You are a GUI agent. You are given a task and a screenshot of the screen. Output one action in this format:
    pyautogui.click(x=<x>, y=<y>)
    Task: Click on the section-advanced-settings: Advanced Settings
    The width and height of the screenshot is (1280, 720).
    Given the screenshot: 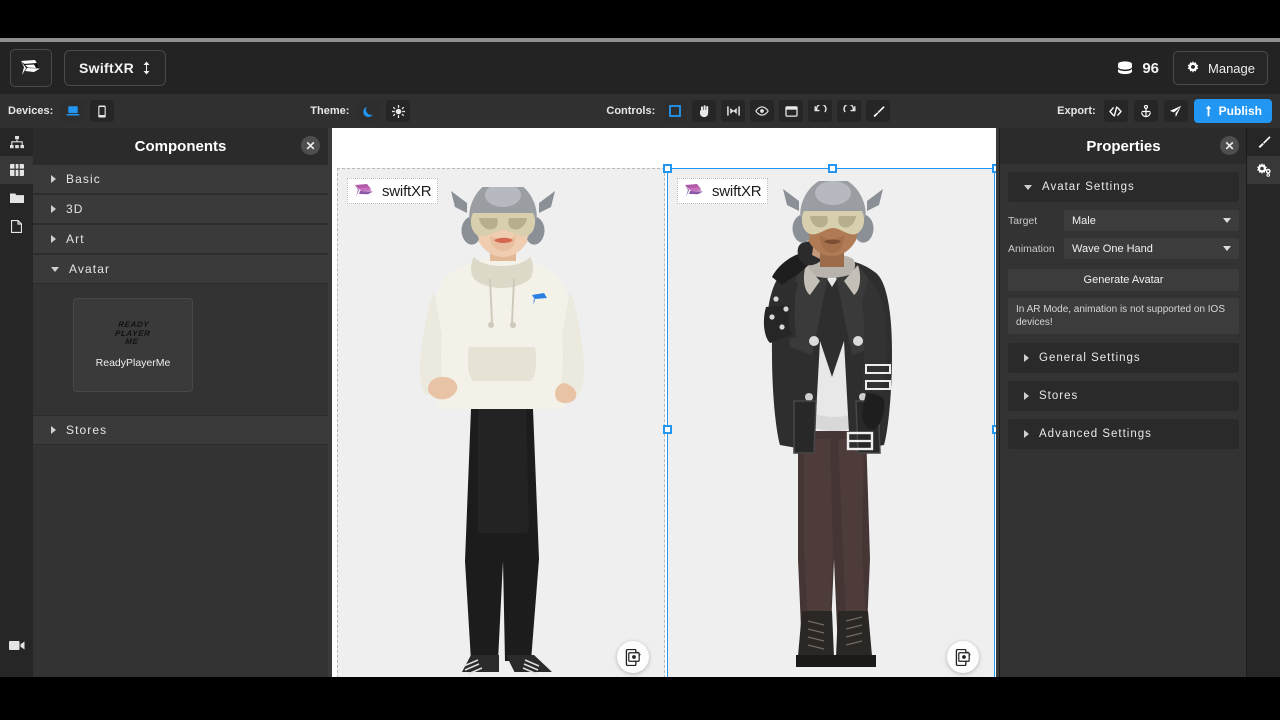 What is the action you would take?
    pyautogui.click(x=1123, y=434)
    